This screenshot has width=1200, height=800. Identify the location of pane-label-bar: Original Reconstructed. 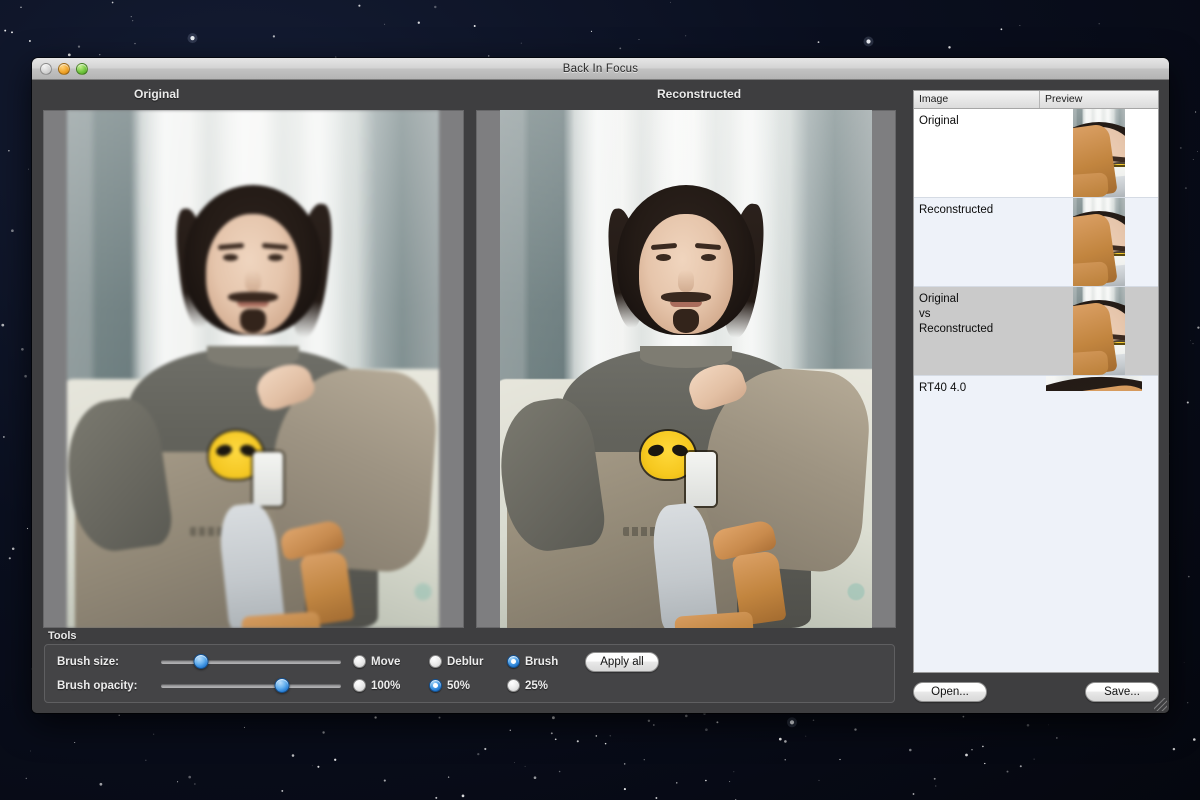
(469, 95).